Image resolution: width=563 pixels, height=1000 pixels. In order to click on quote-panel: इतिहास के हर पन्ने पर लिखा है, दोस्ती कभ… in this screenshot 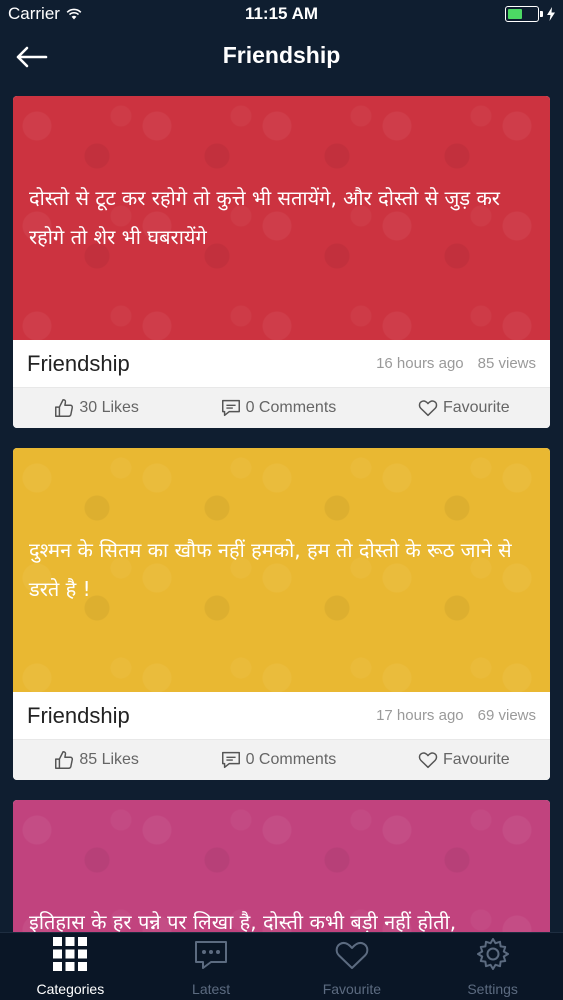, I will do `click(281, 866)`.